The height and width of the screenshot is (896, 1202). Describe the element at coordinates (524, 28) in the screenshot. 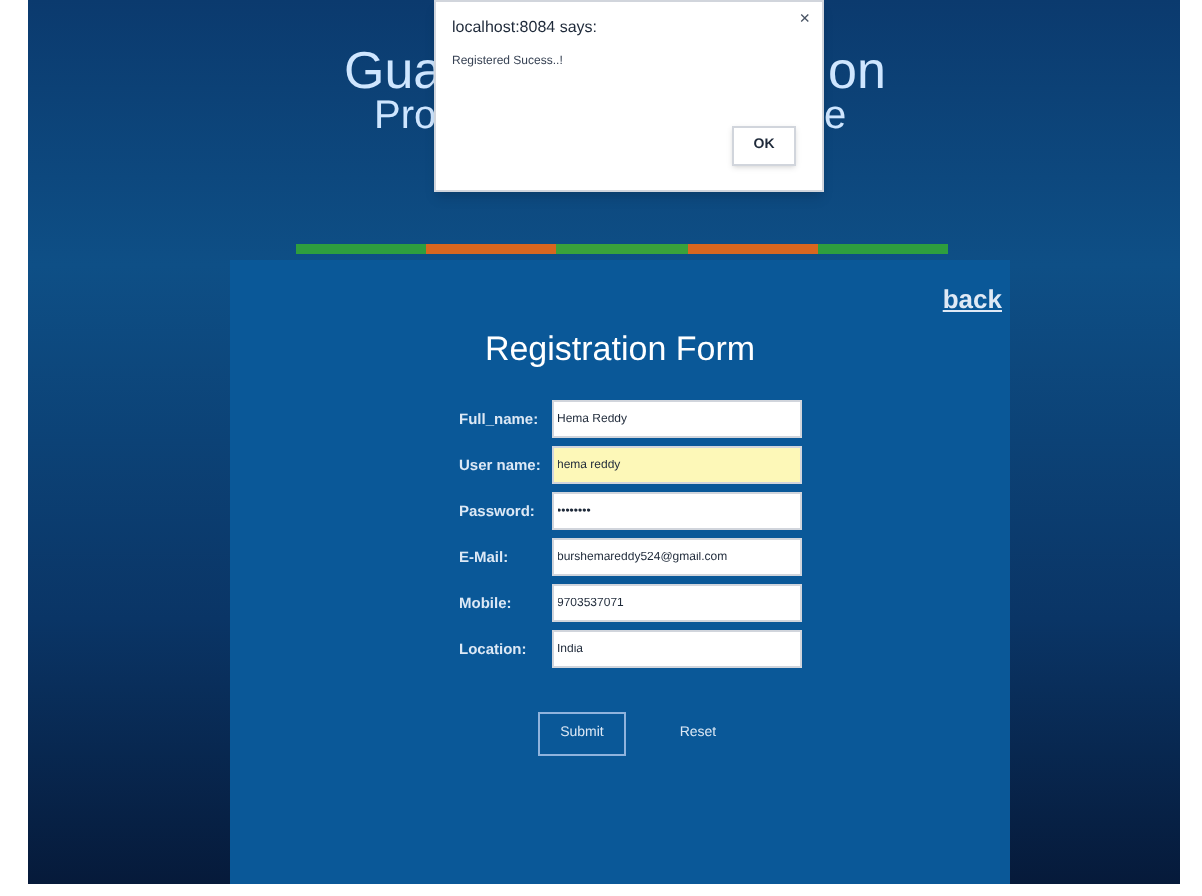

I see `alert-origin: localhost:8084 says:` at that location.